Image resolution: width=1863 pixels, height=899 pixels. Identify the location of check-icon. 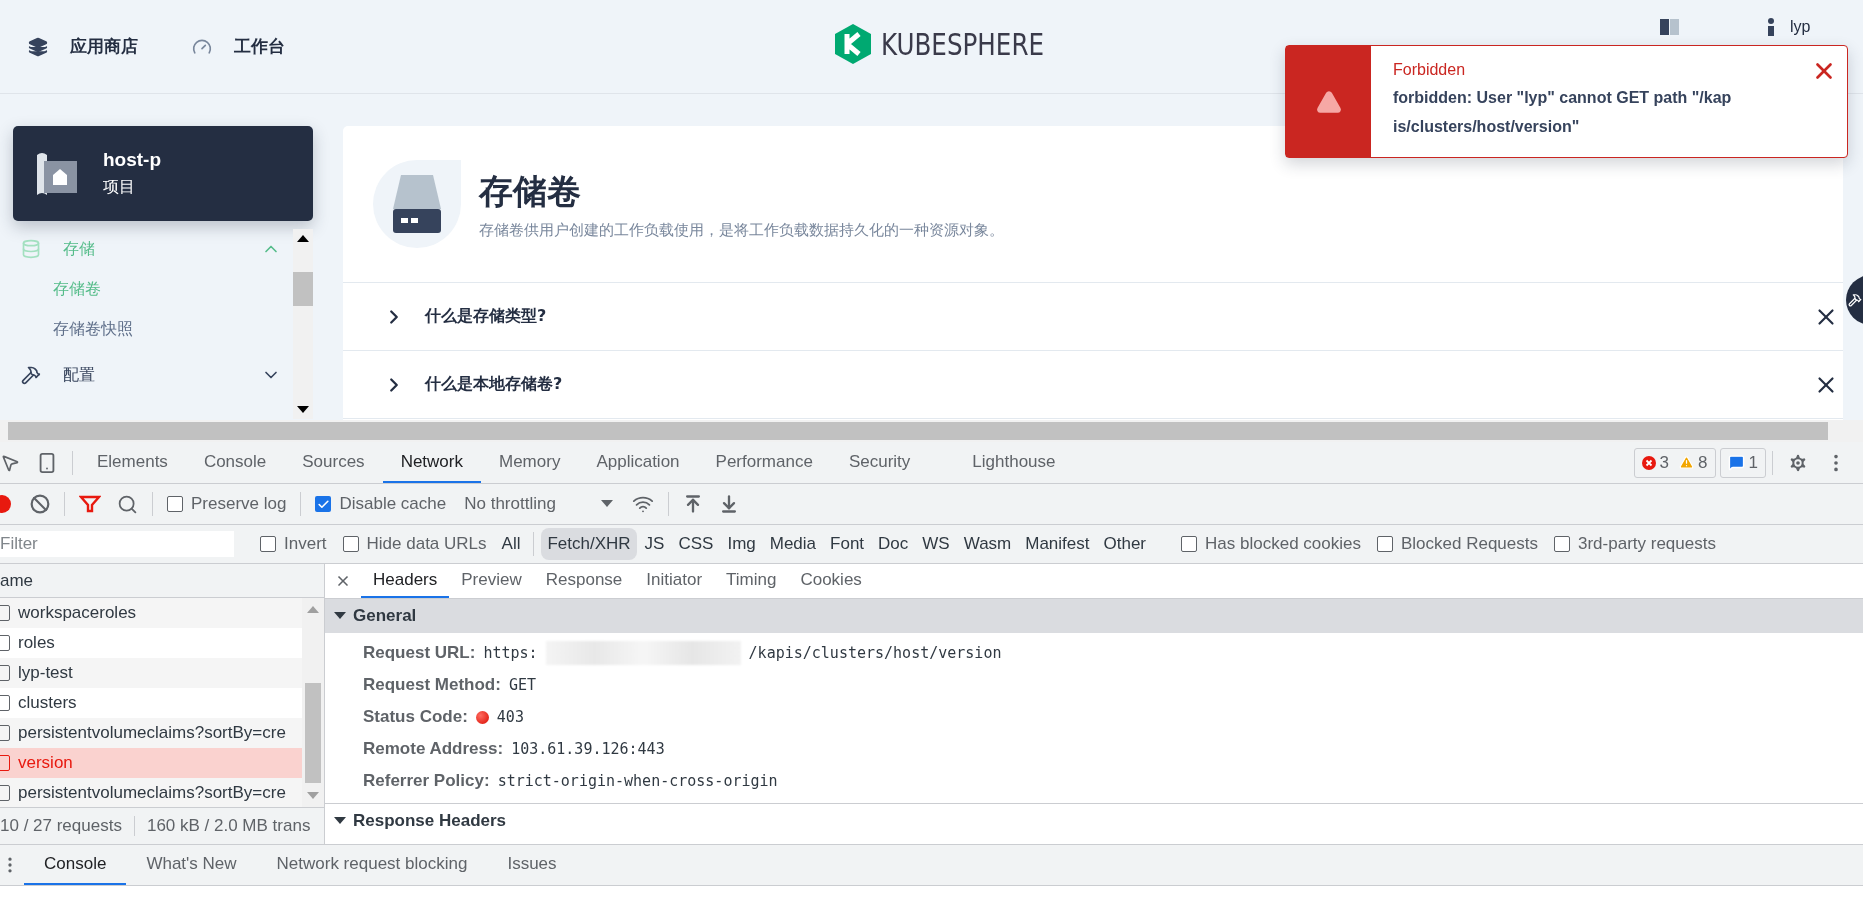
(323, 504).